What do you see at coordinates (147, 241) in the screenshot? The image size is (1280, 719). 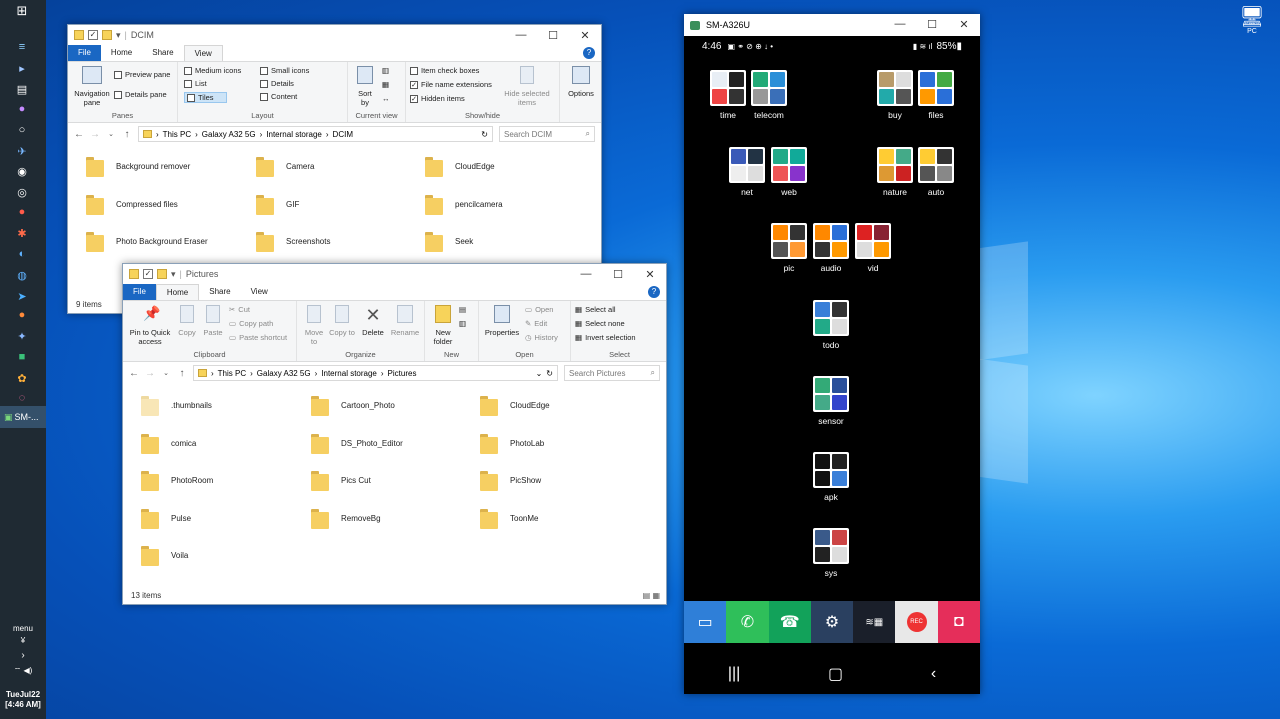 I see `folder-item: Photo Background Eraser` at bounding box center [147, 241].